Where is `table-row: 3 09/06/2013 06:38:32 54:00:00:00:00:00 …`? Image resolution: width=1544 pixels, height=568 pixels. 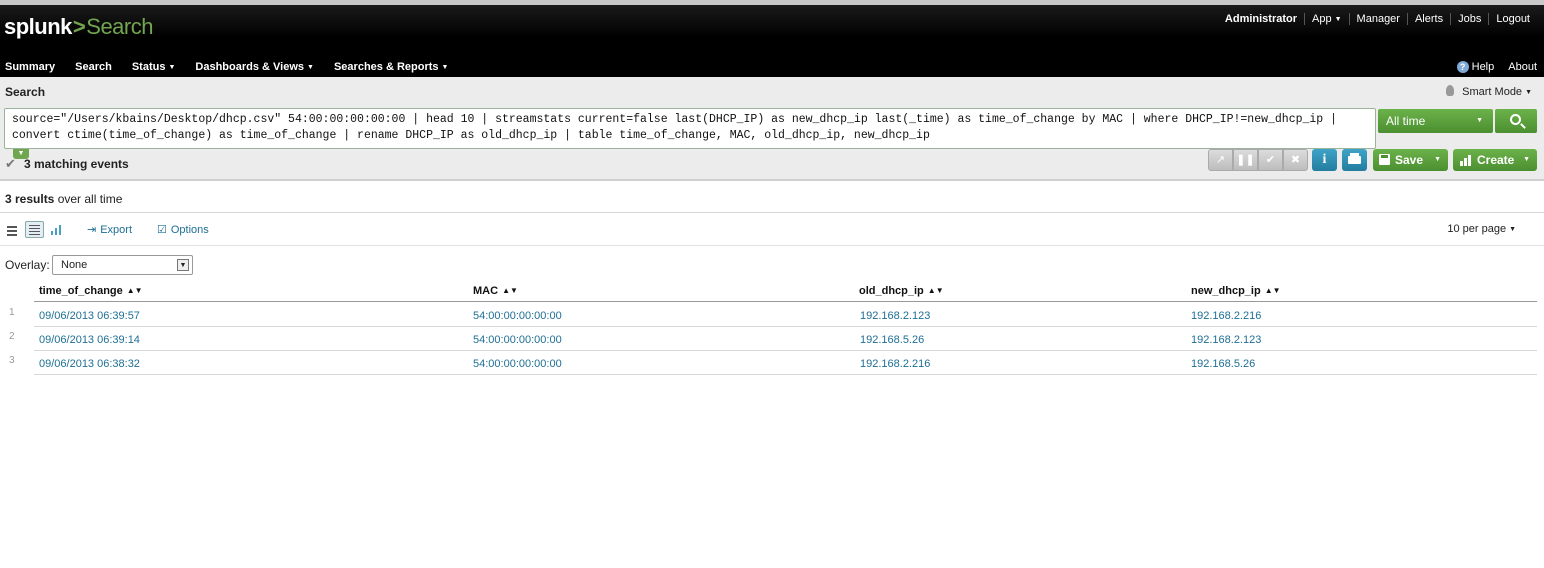
table-row: 3 09/06/2013 06:38:32 54:00:00:00:00:00 … is located at coordinates (772, 363).